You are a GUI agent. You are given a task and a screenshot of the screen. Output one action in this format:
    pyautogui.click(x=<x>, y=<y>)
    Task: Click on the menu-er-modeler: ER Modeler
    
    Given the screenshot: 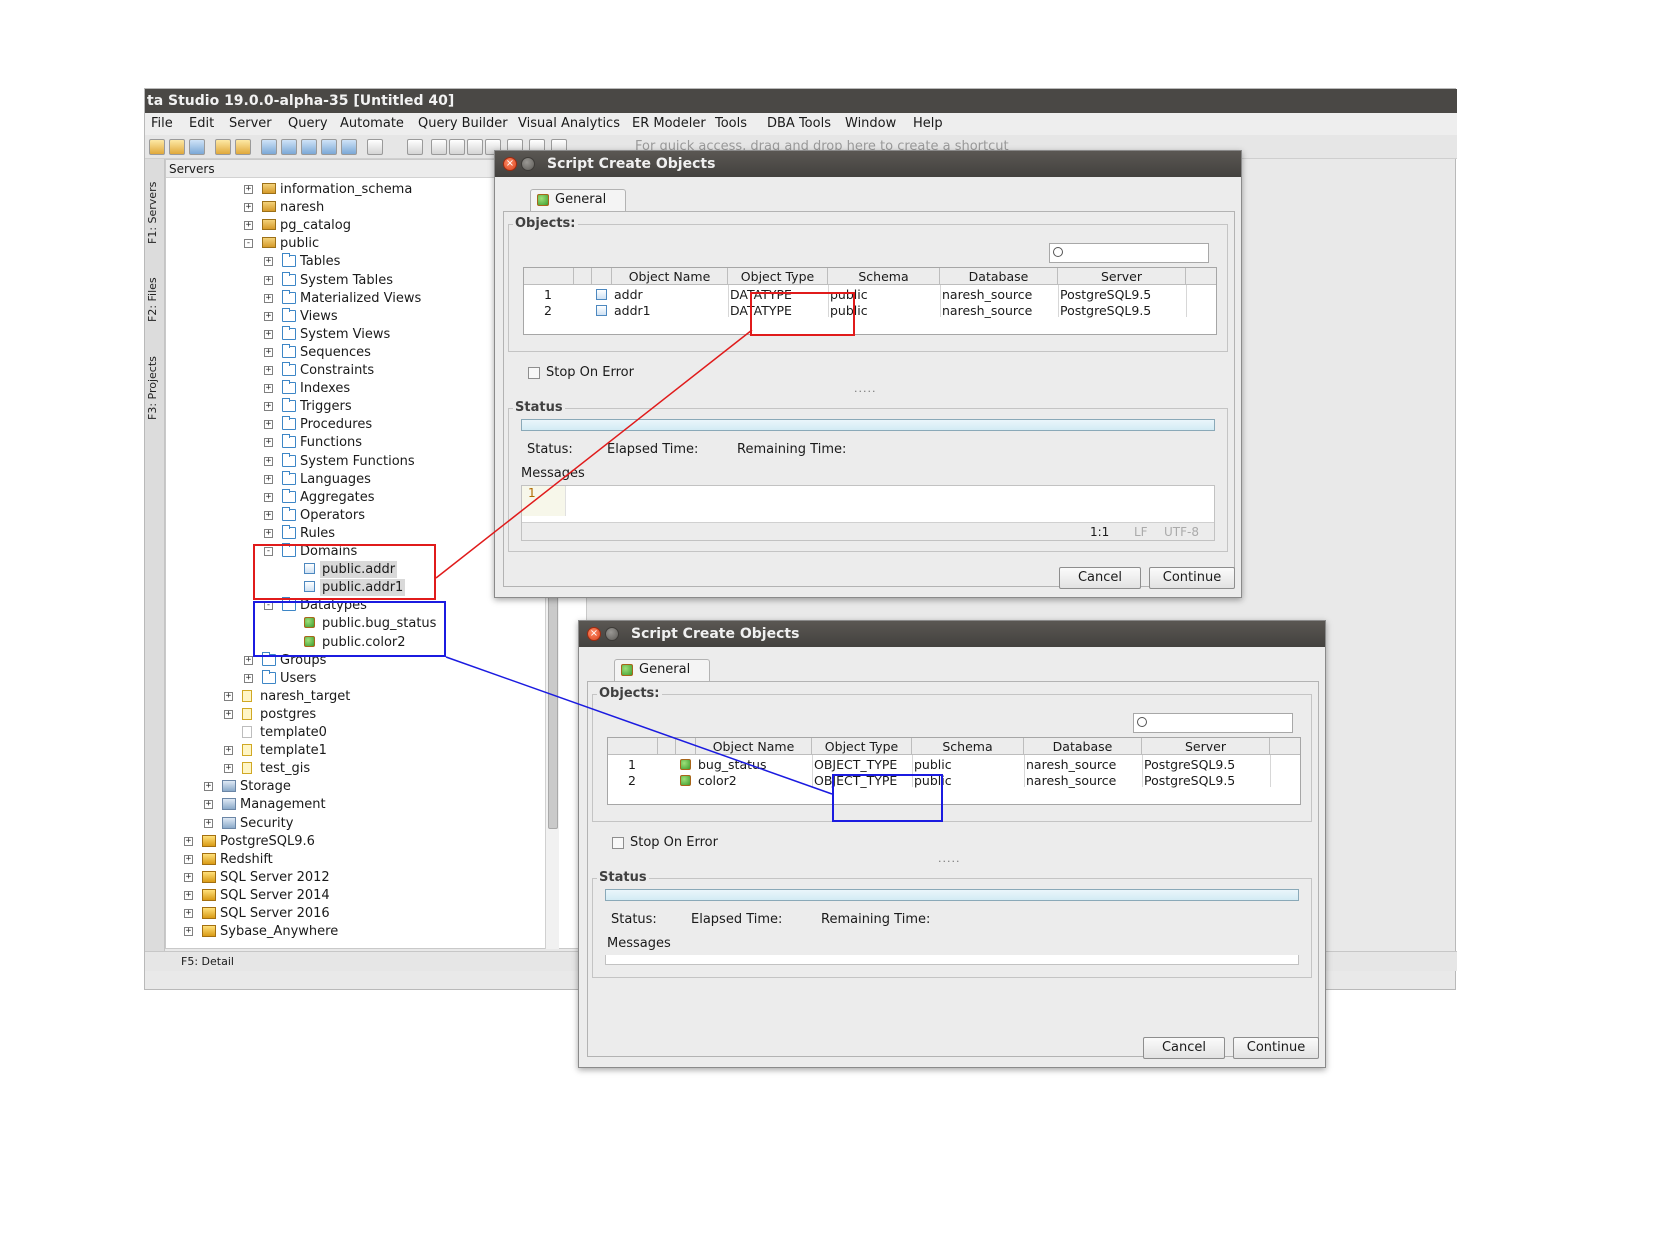 What is the action you would take?
    pyautogui.click(x=669, y=123)
    